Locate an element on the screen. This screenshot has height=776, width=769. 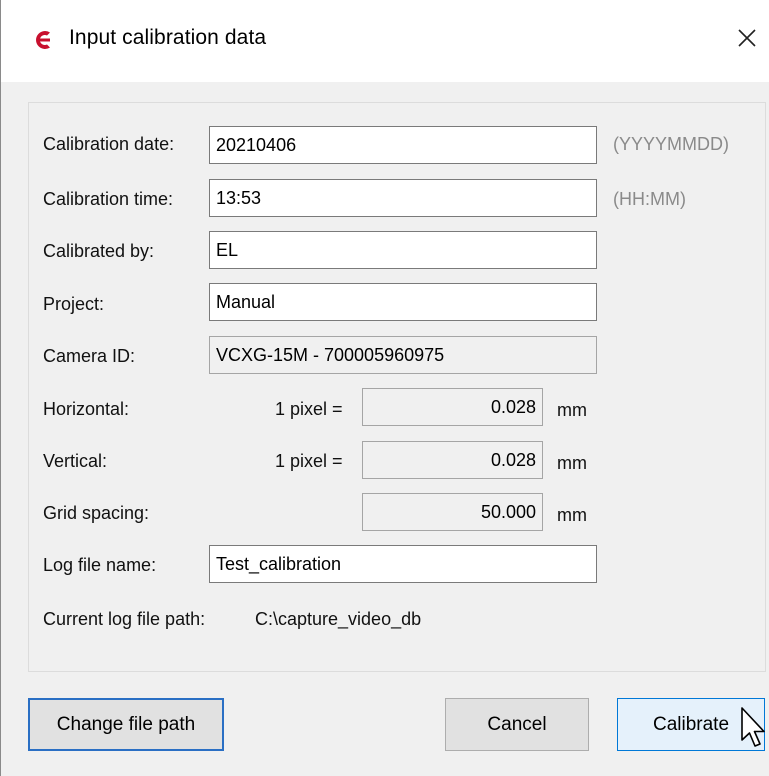
vertical-scale-field: 0.028 is located at coordinates (452, 460).